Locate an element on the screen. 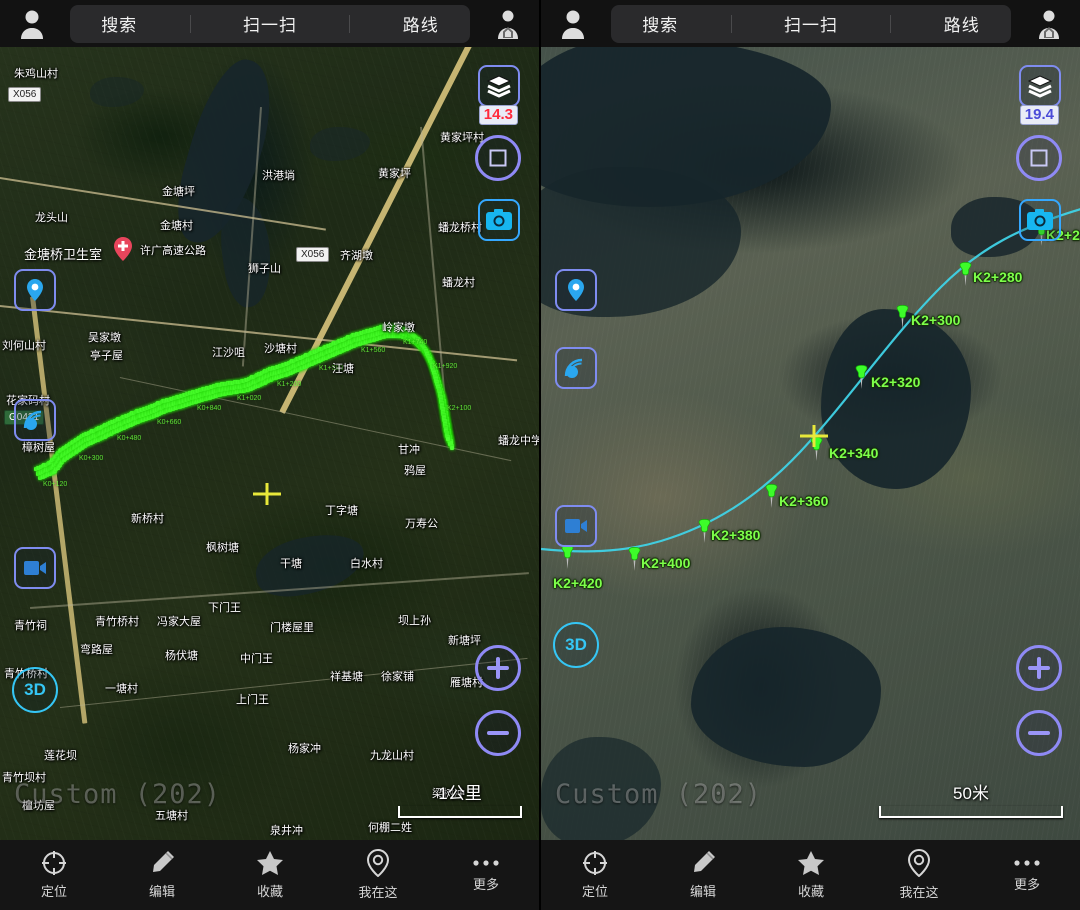  map-label: 蟠龙村 is located at coordinates (458, 283).